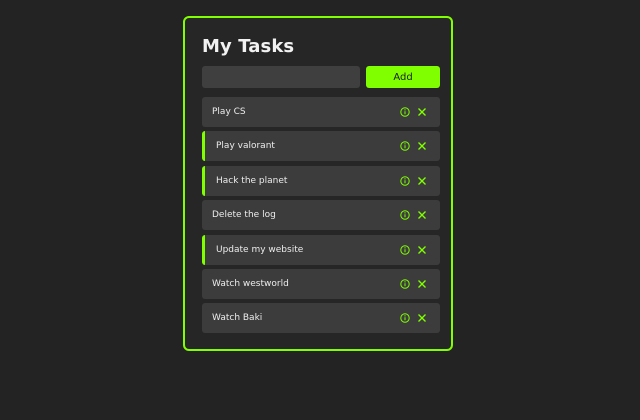 This screenshot has height=420, width=640. Describe the element at coordinates (403, 77) in the screenshot. I see `add-button: Add` at that location.